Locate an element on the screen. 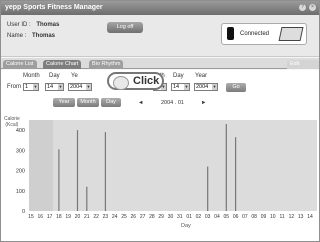 This screenshot has width=320, height=242. device-status-text: Connected is located at coordinates (255, 34).